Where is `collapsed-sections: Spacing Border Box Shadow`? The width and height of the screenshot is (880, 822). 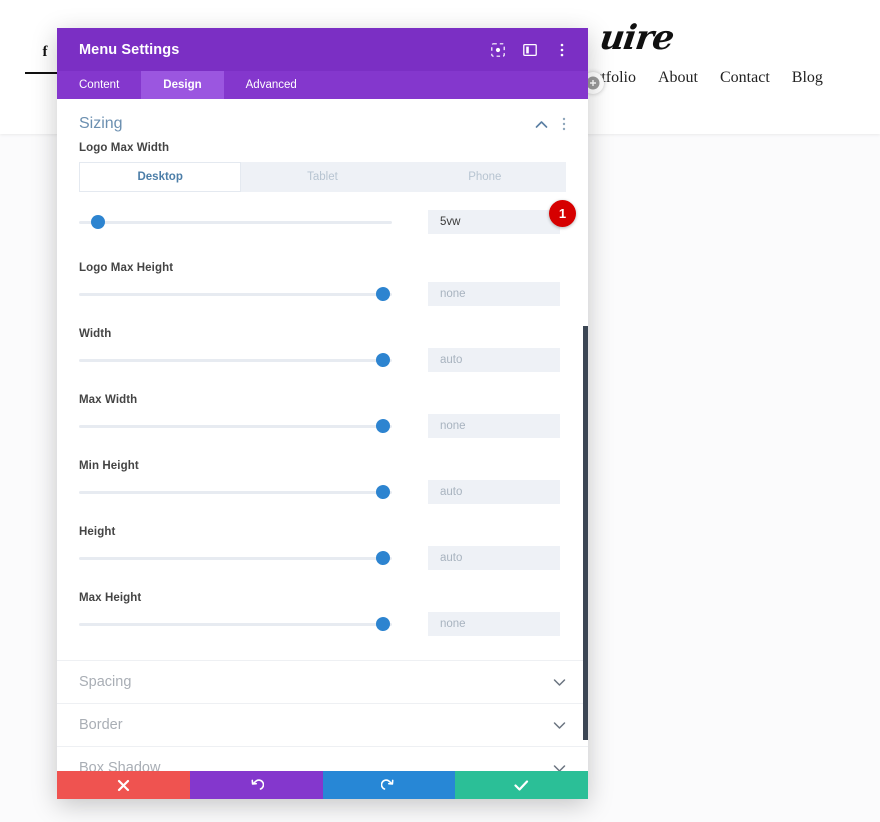
collapsed-sections: Spacing Border Box Shadow is located at coordinates (322, 715).